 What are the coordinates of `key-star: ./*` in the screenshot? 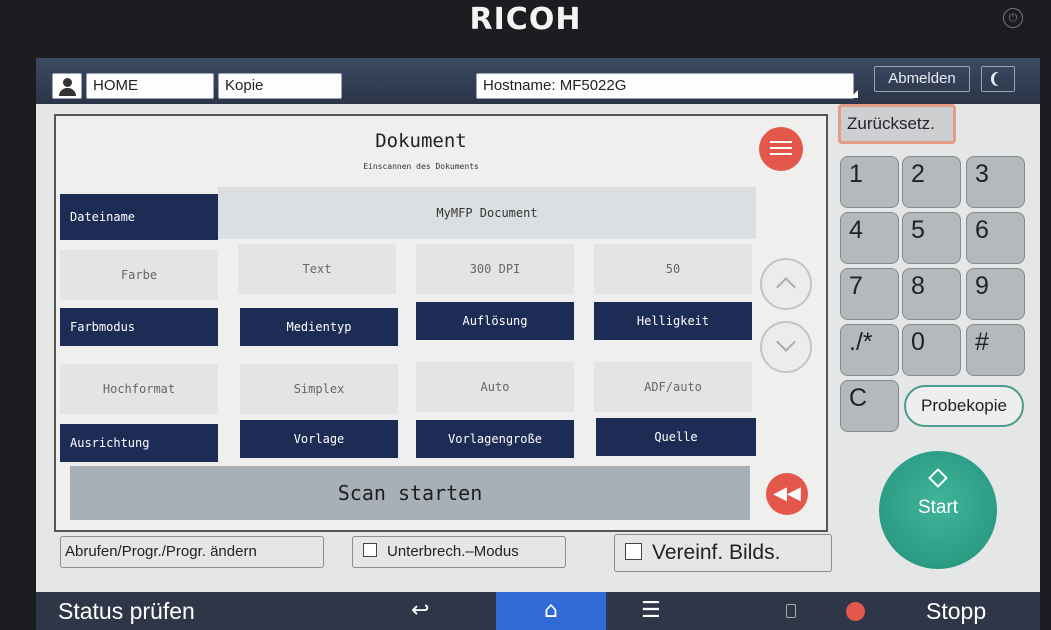 It's located at (869, 350).